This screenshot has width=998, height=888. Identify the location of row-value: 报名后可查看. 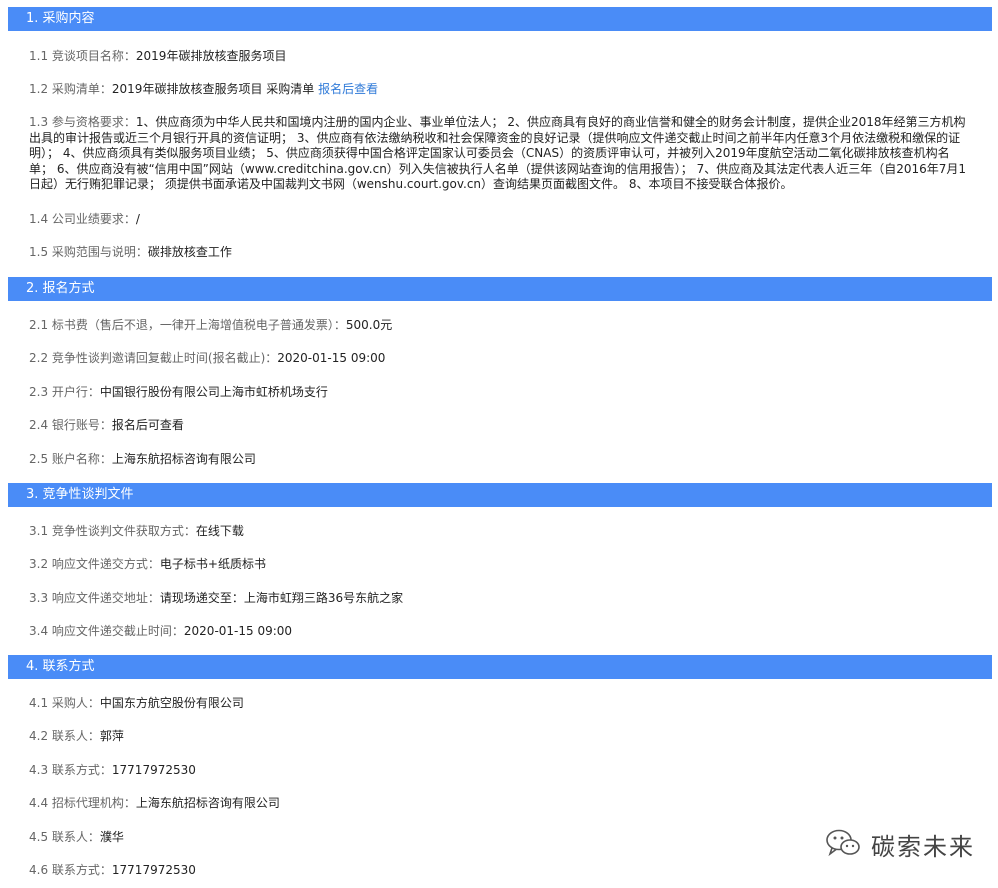
(147, 425).